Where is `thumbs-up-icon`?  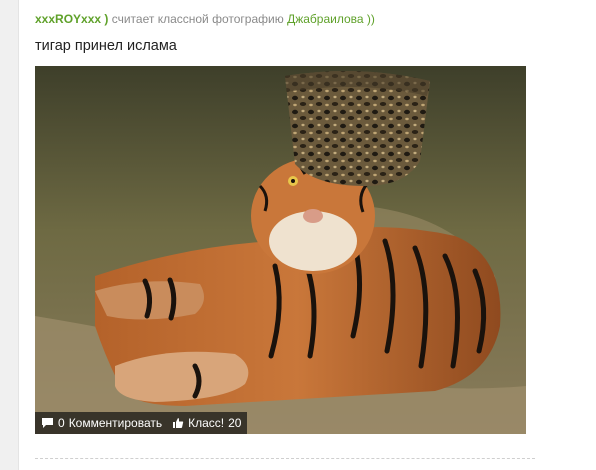 thumbs-up-icon is located at coordinates (178, 423).